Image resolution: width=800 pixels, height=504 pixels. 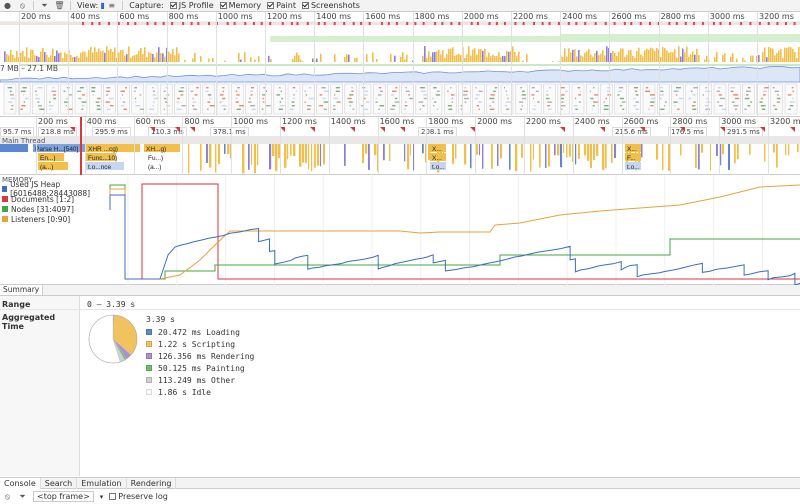 What do you see at coordinates (149, 380) in the screenshot?
I see `category-swatch` at bounding box center [149, 380].